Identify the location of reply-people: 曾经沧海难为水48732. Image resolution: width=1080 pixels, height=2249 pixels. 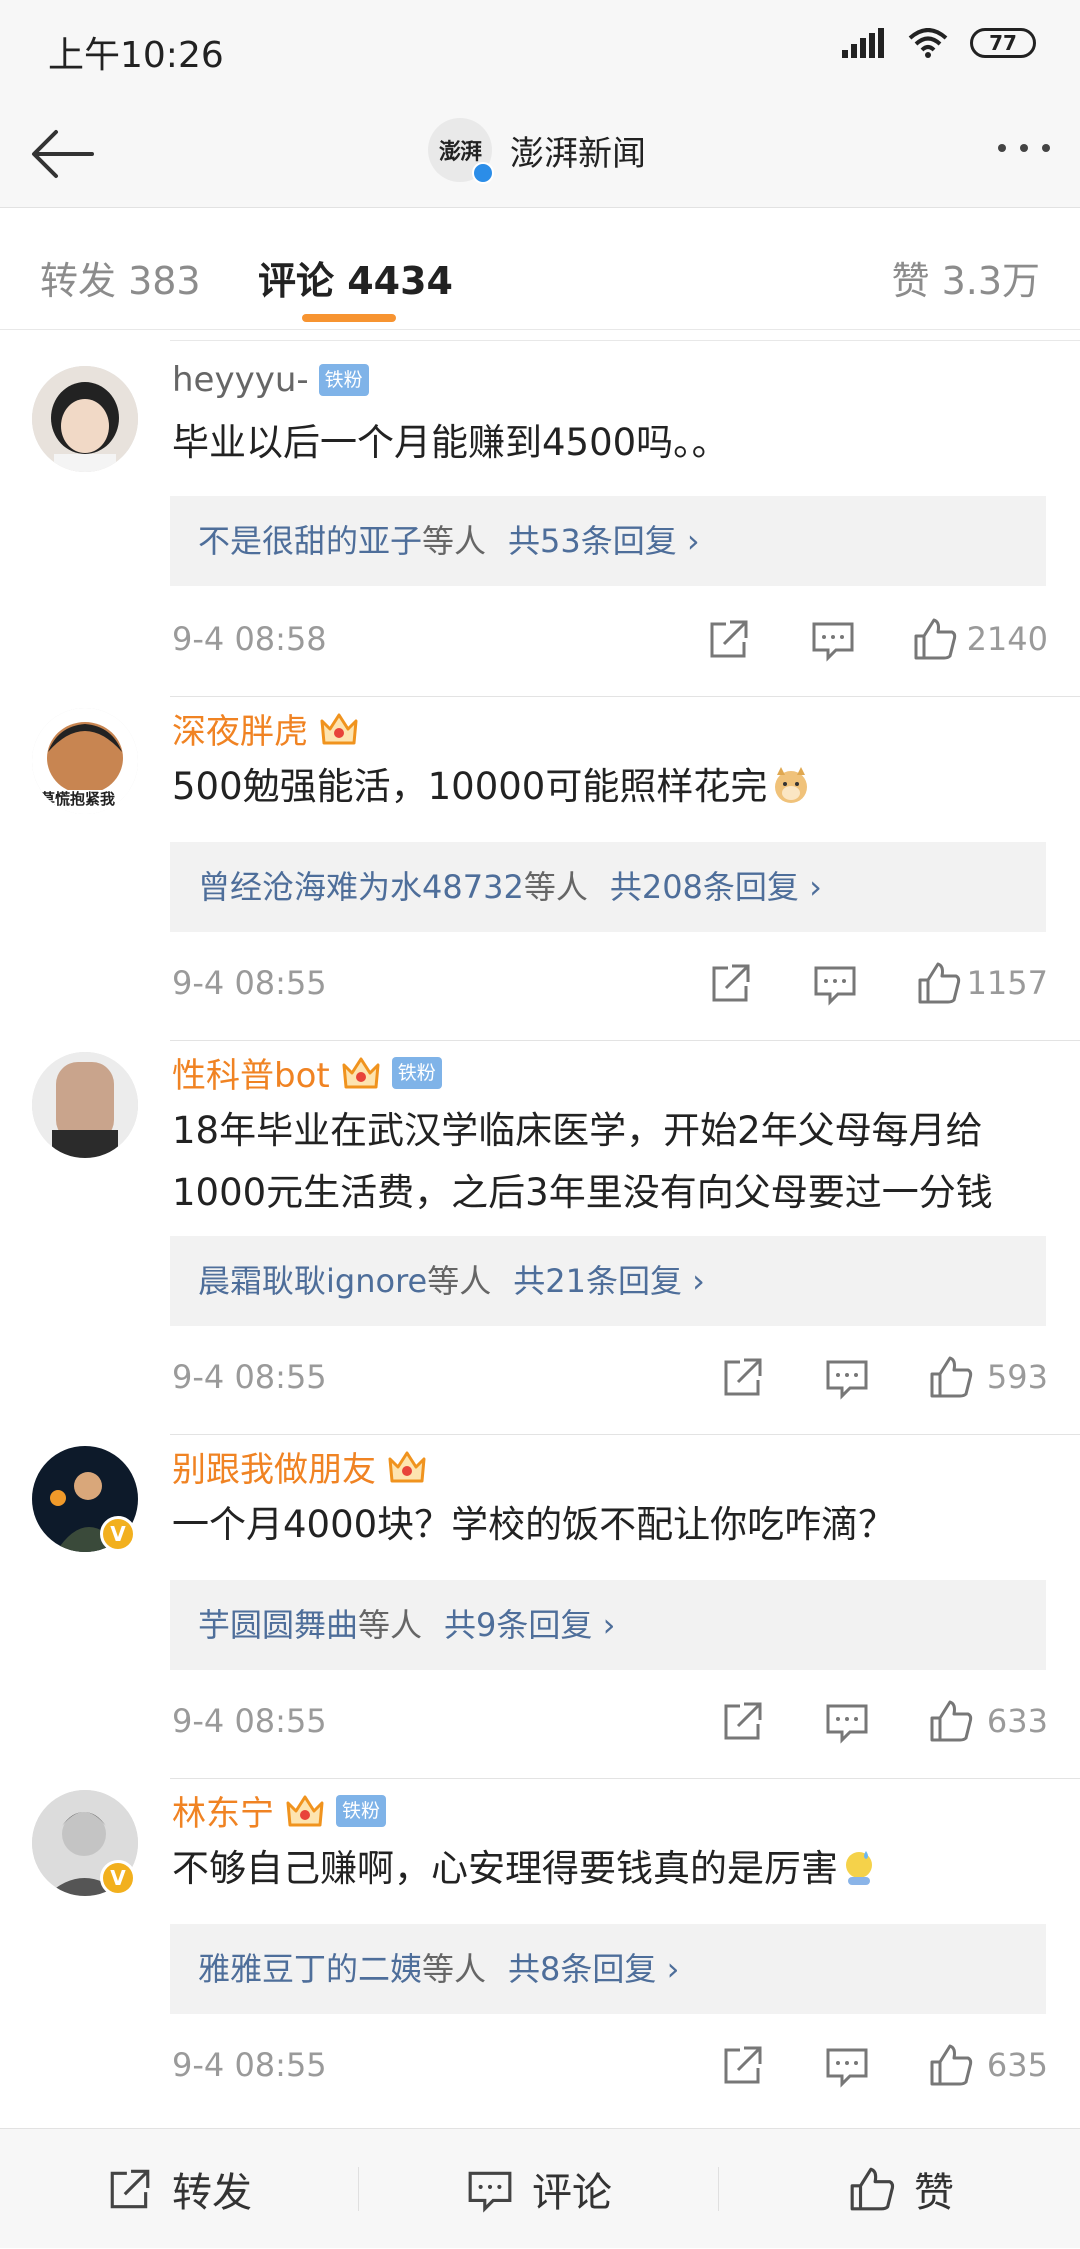
(361, 887).